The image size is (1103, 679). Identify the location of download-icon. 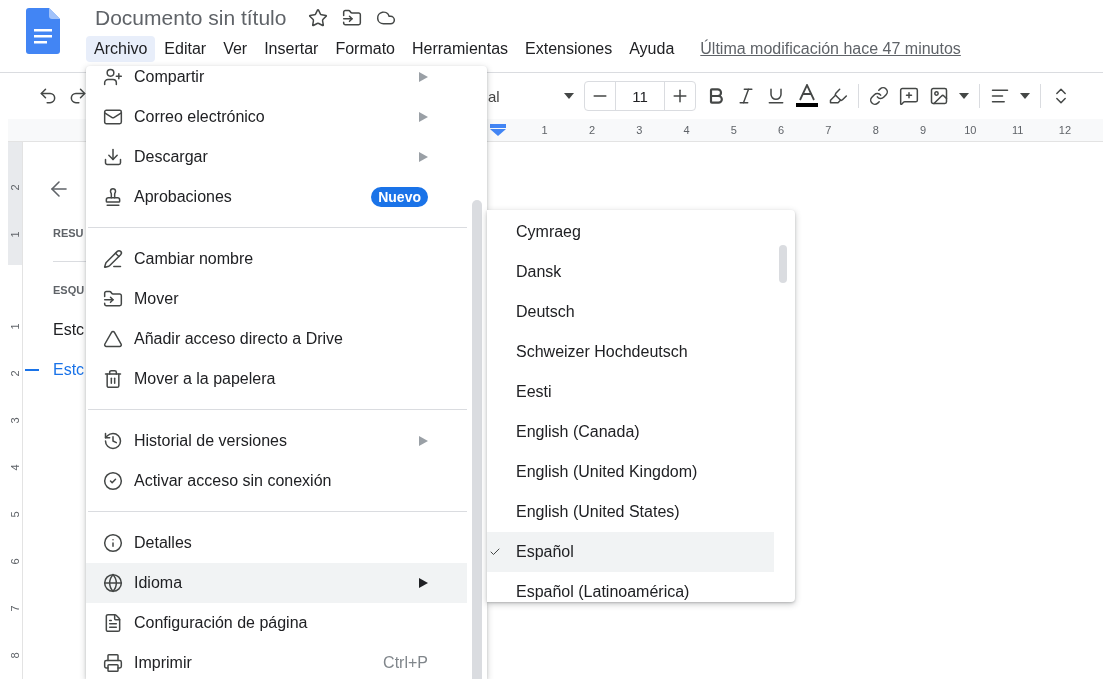
(113, 157).